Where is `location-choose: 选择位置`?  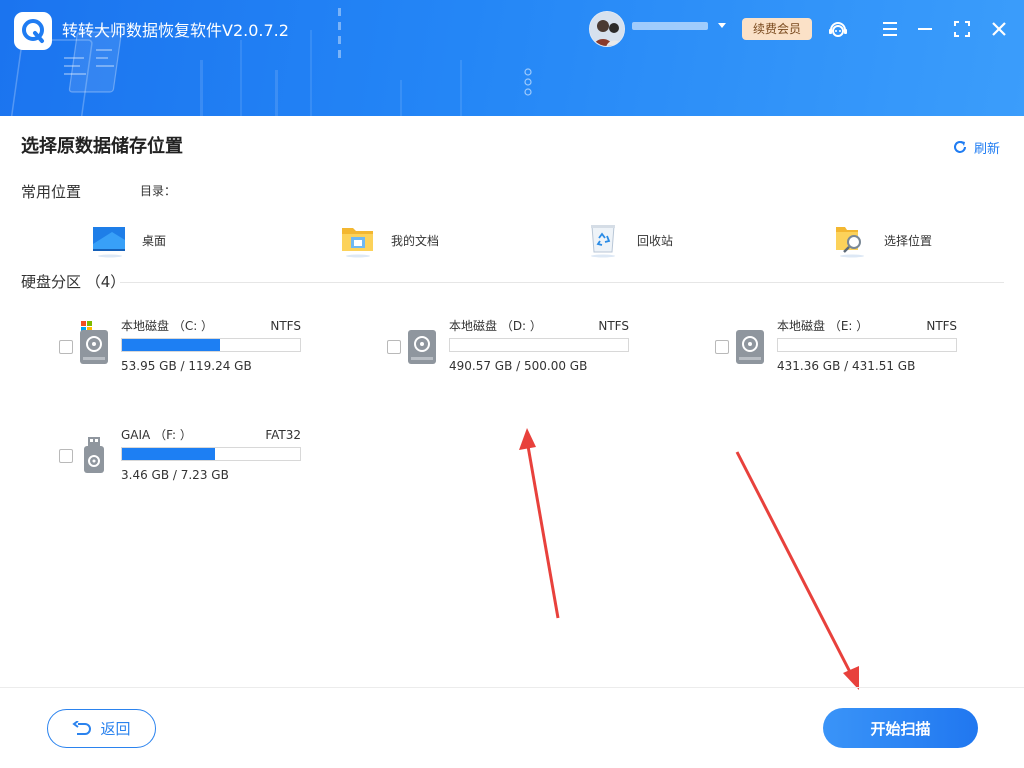 location-choose: 选择位置 is located at coordinates (883, 240).